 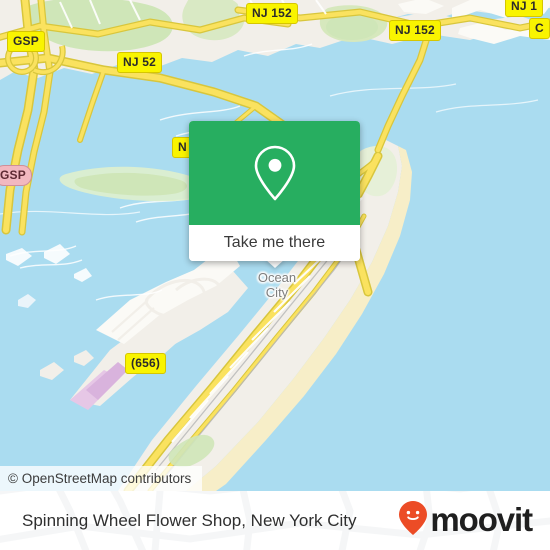 I want to click on moovit-smiley-pin-icon, so click(x=413, y=520).